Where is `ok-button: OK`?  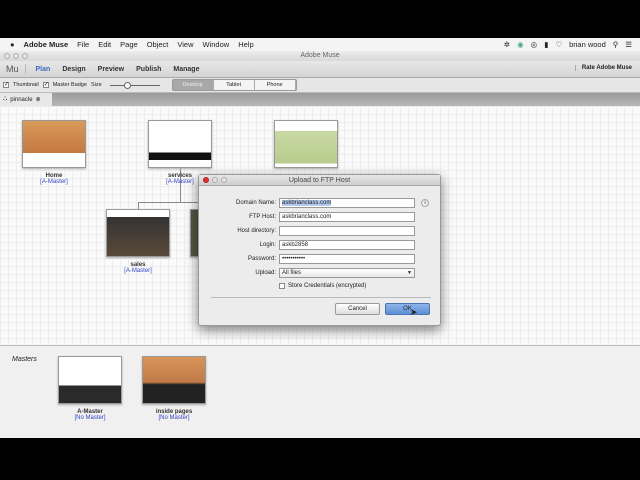 ok-button: OK is located at coordinates (407, 309).